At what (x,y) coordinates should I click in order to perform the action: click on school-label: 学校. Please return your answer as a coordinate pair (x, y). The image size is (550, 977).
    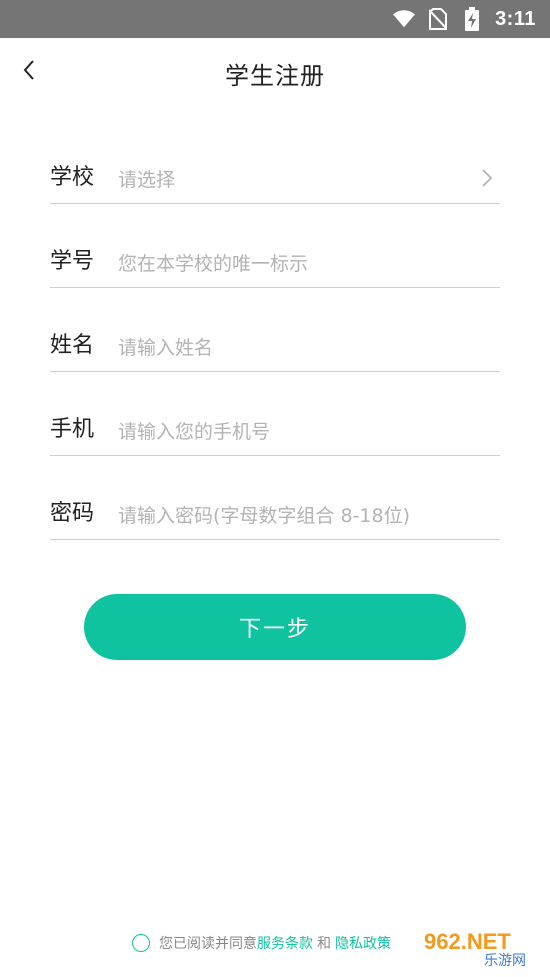
    Looking at the image, I should click on (72, 177).